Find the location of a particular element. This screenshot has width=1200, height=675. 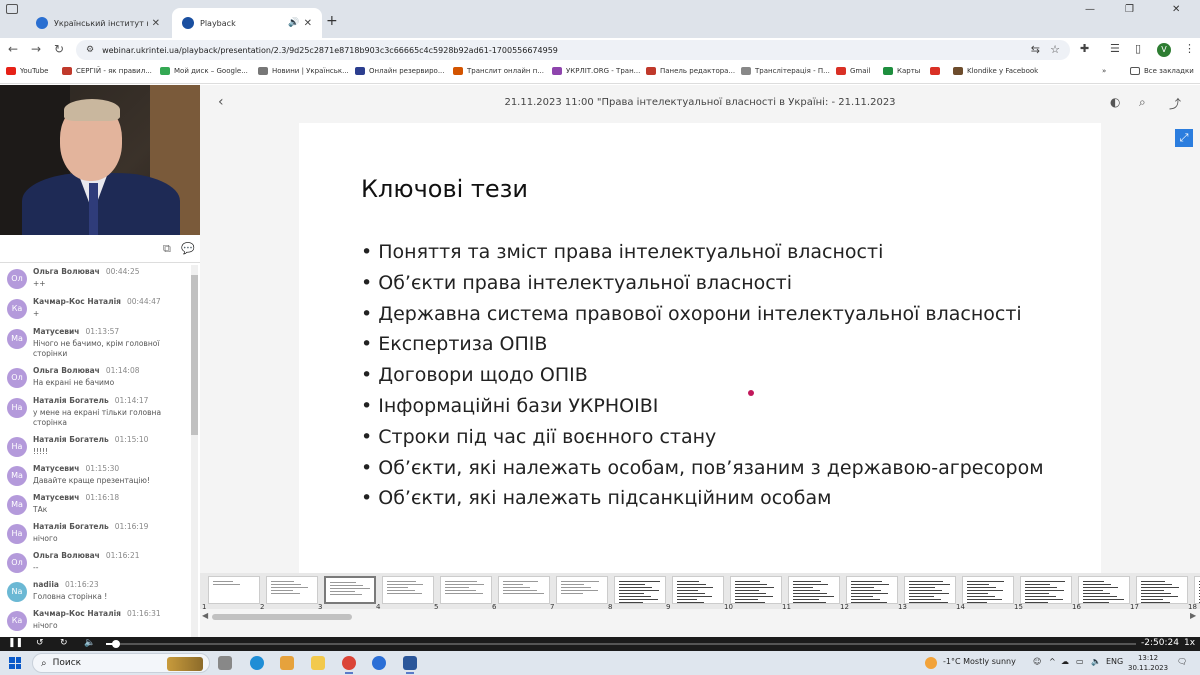

notification-icon: 🗨 is located at coordinates (1182, 661).